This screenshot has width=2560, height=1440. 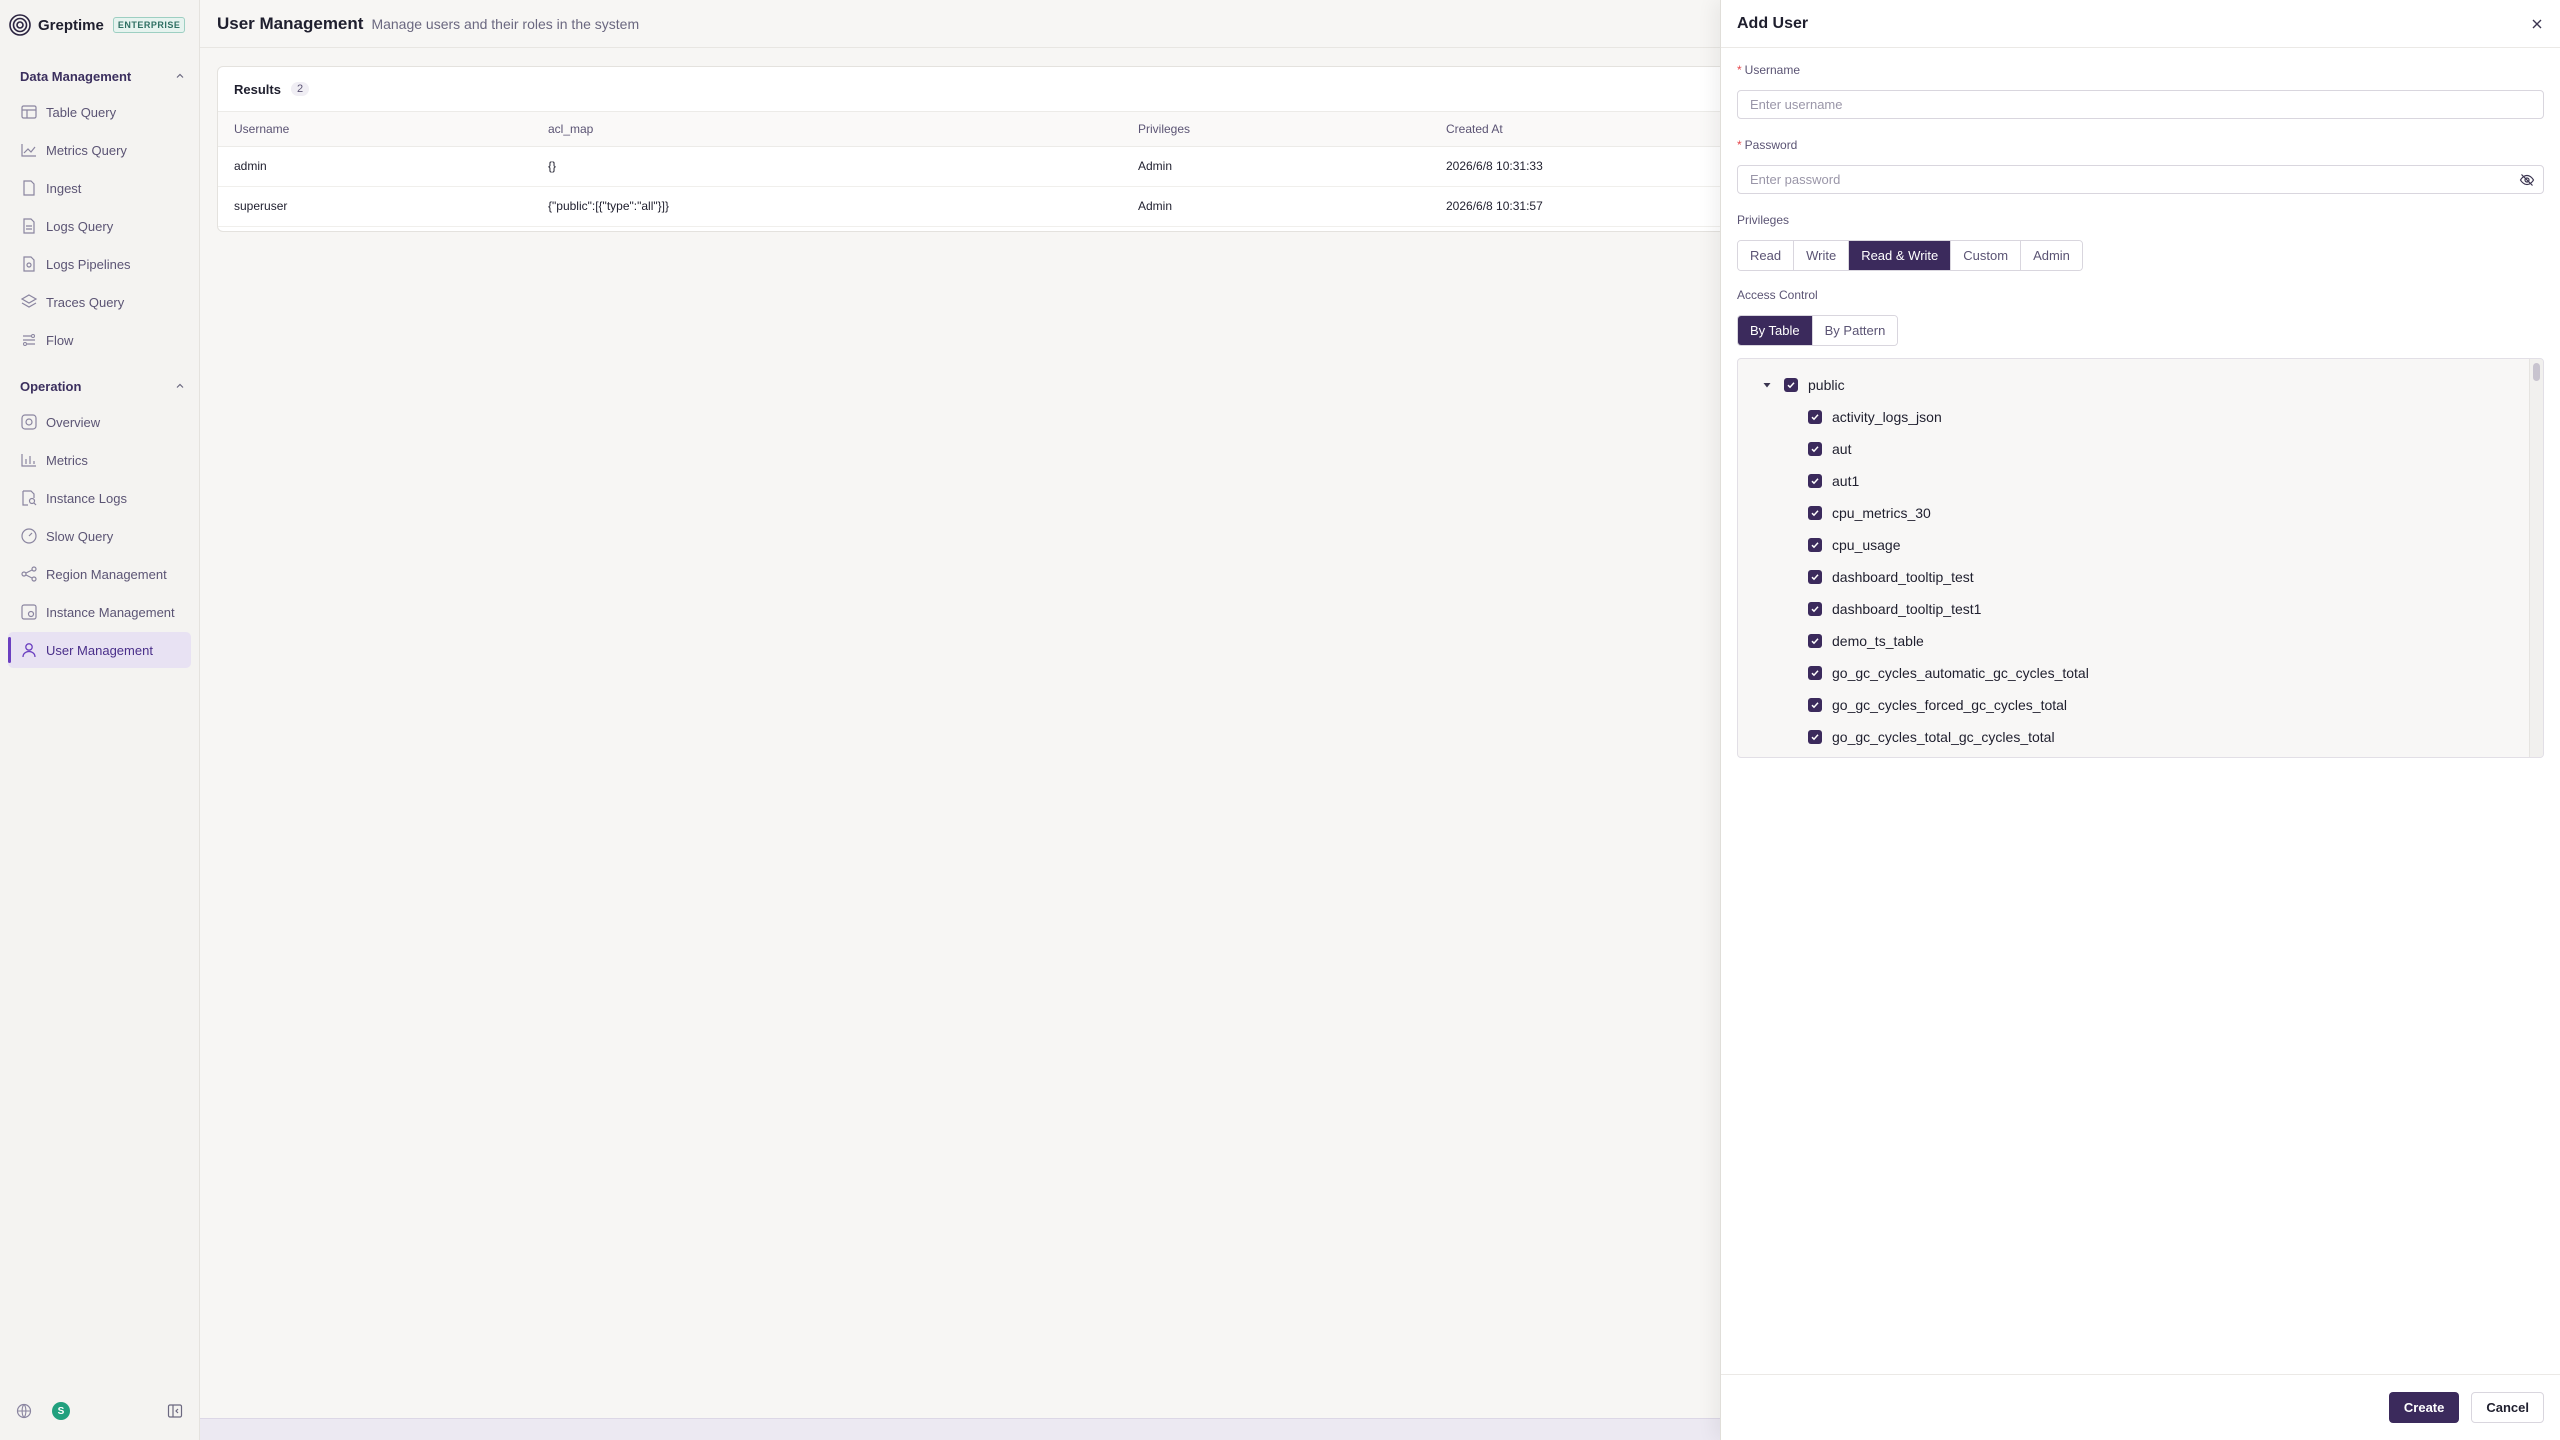 I want to click on create-button: Create, so click(x=2424, y=1407).